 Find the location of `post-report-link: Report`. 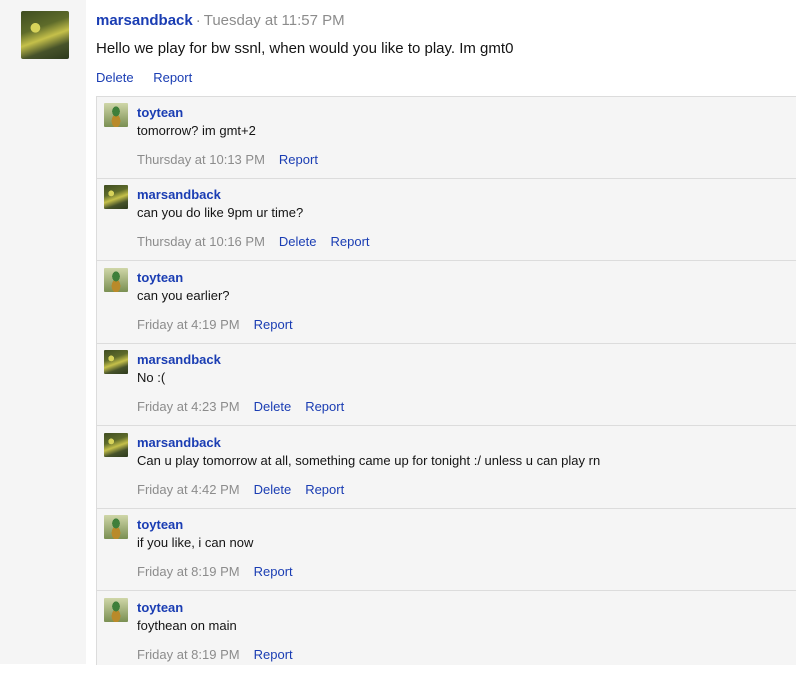

post-report-link: Report is located at coordinates (172, 77).